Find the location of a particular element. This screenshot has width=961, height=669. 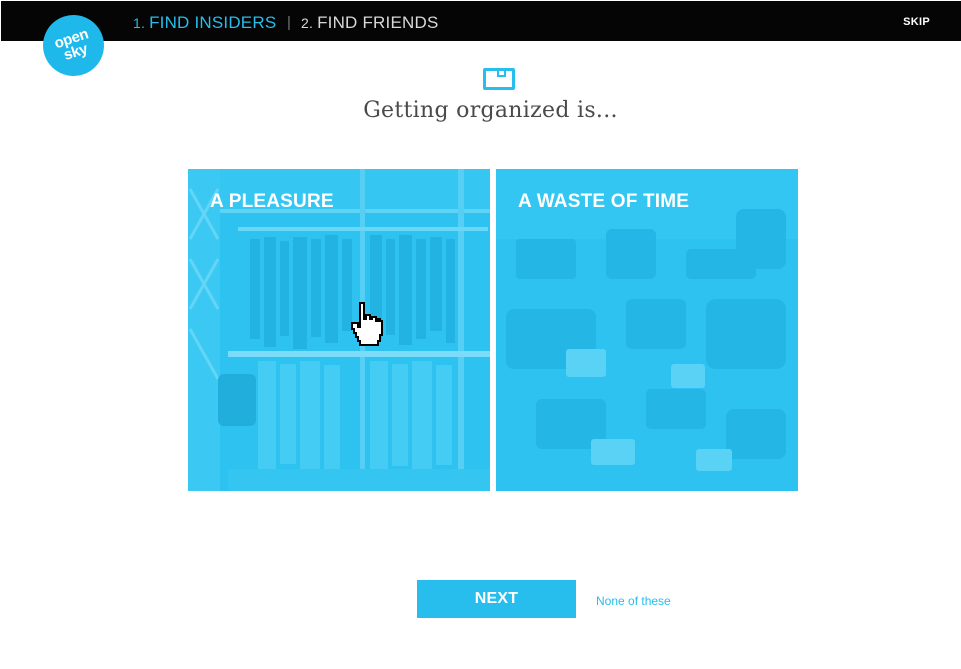

choice-label: A PLEASURE is located at coordinates (272, 201).